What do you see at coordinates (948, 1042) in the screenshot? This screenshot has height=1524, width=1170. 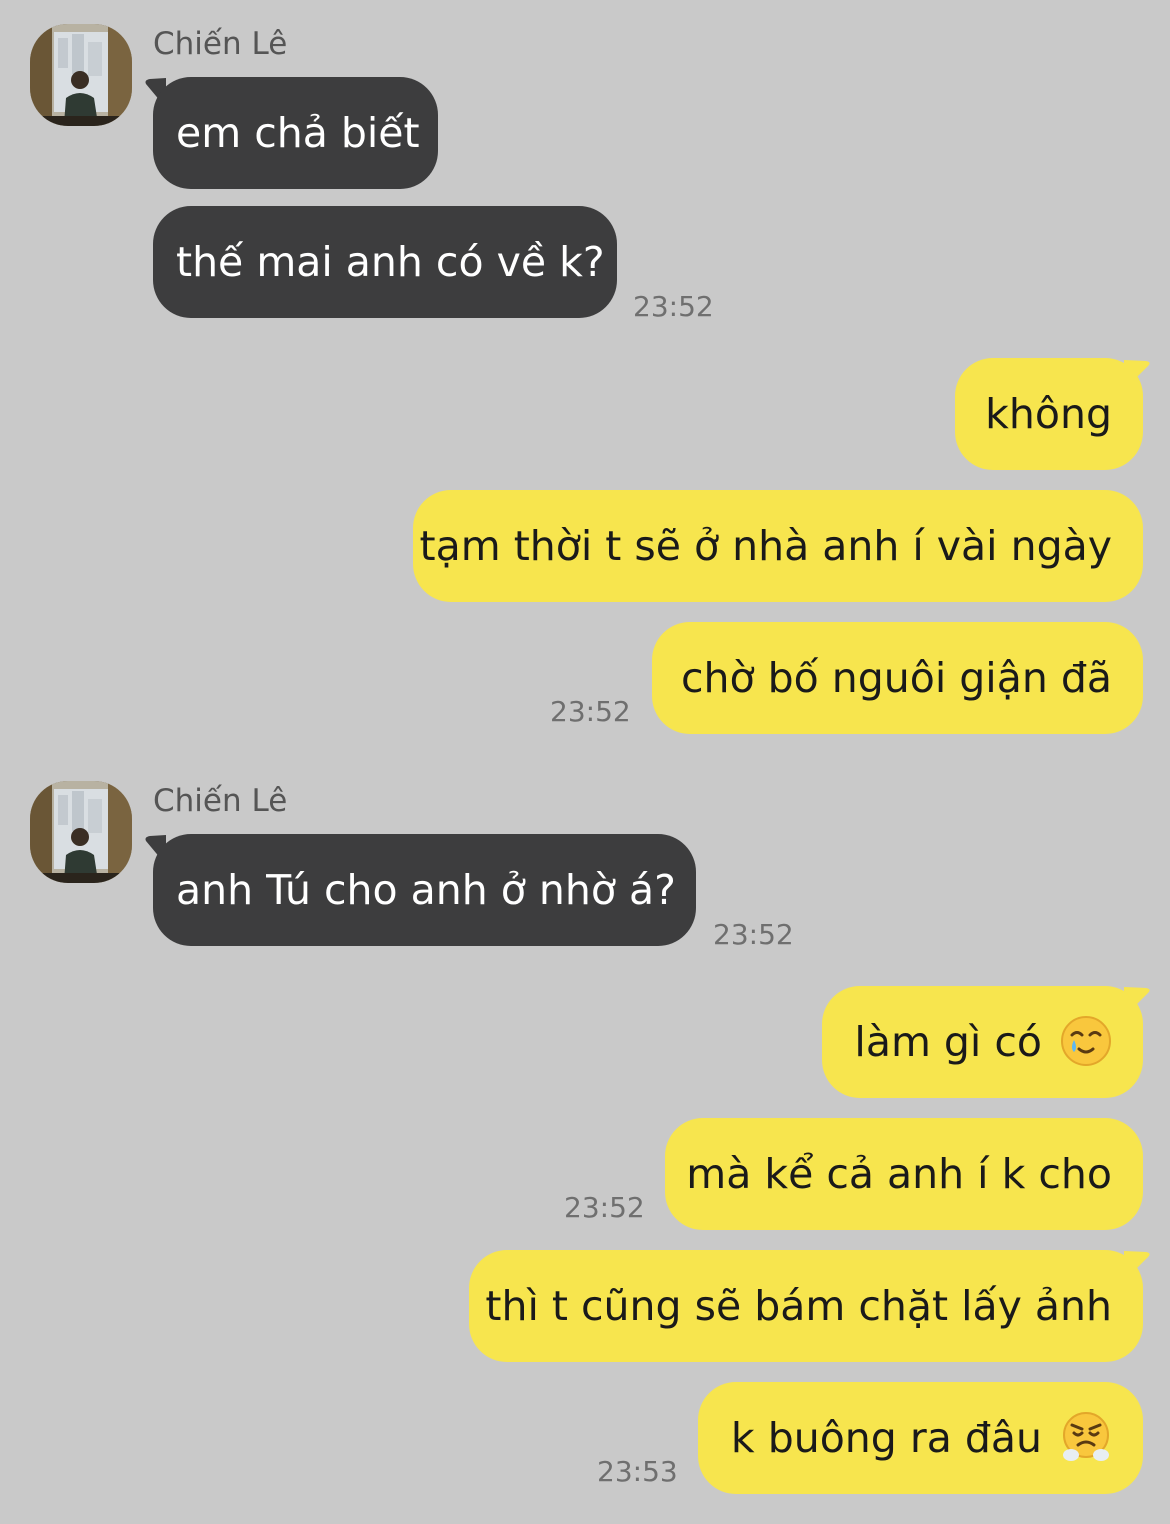 I see `message-text: làm gì có` at bounding box center [948, 1042].